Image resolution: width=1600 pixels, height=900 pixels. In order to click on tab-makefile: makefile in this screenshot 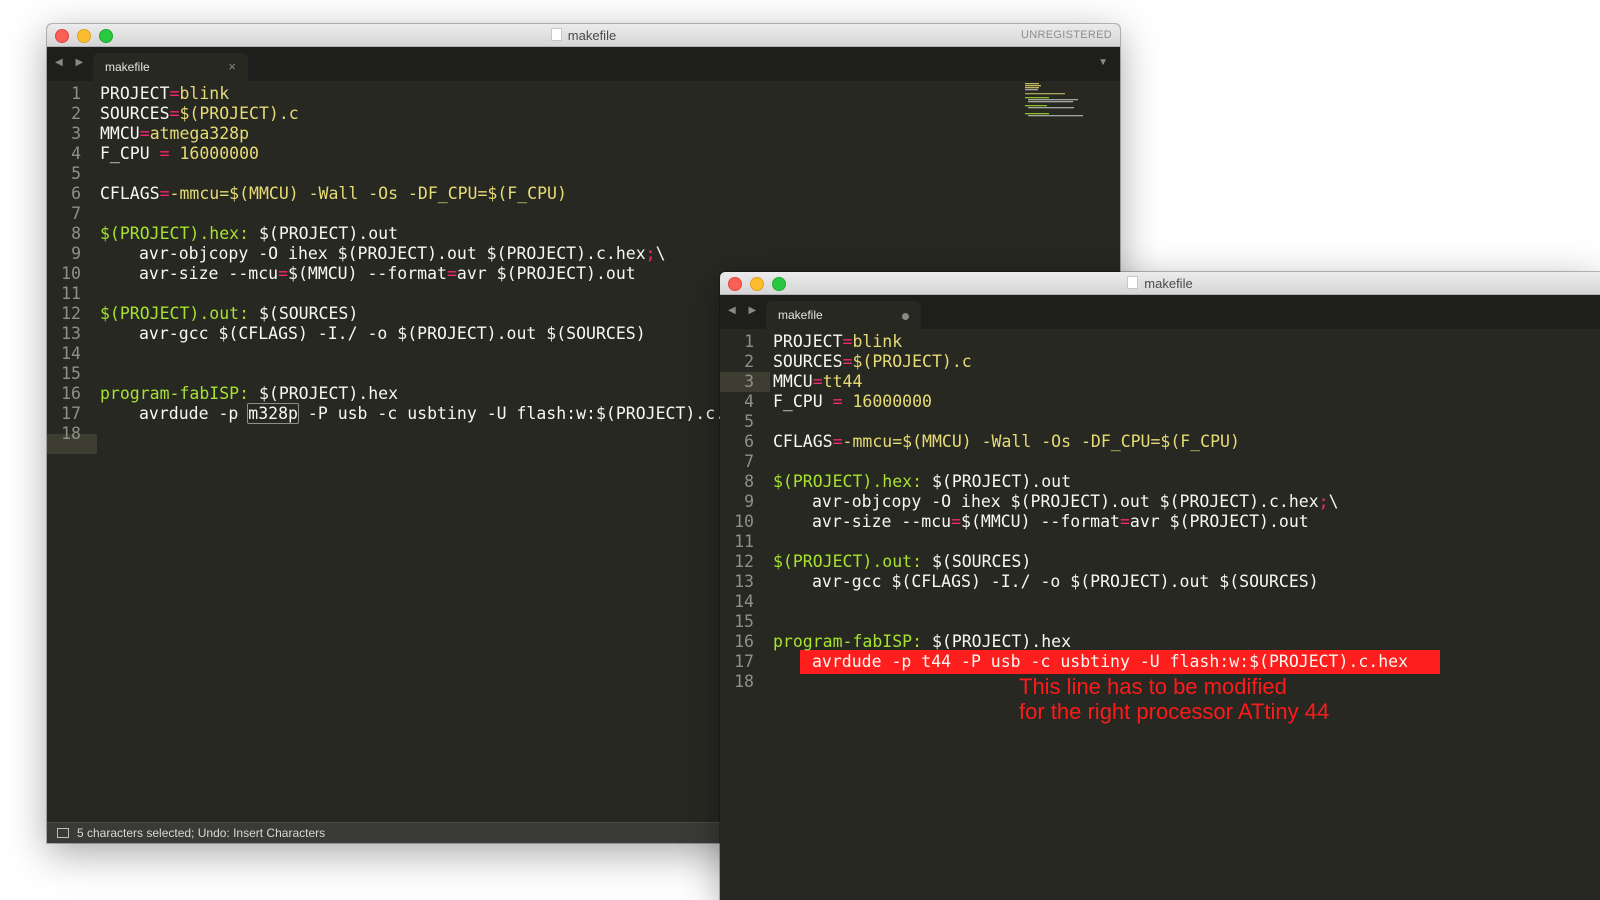, I will do `click(843, 315)`.